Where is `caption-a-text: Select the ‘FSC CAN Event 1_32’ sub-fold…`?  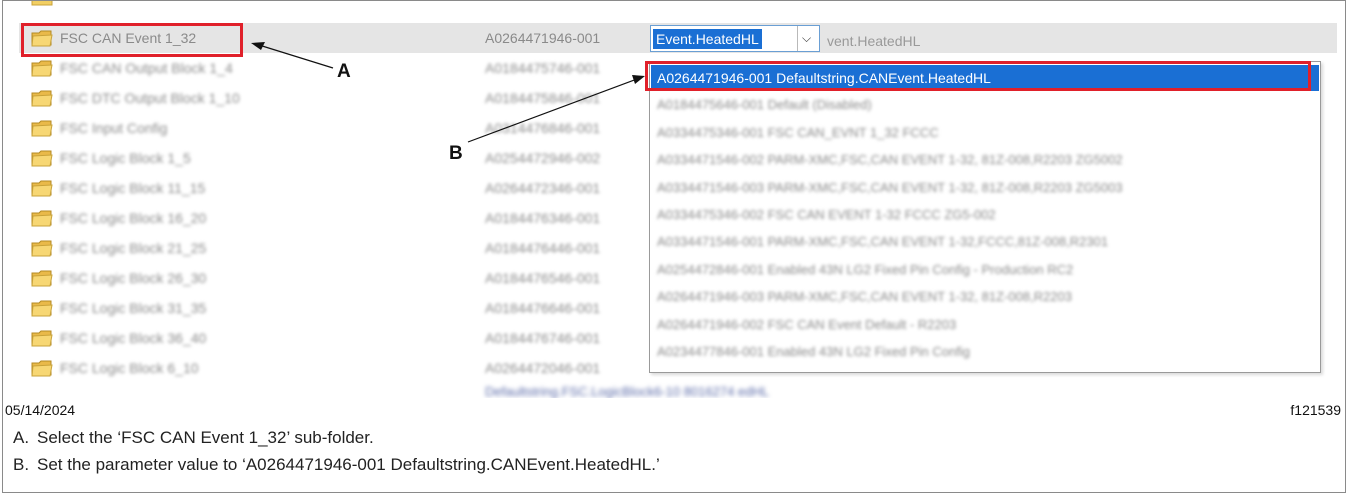 caption-a-text: Select the ‘FSC CAN Event 1_32’ sub-fold… is located at coordinates (205, 437).